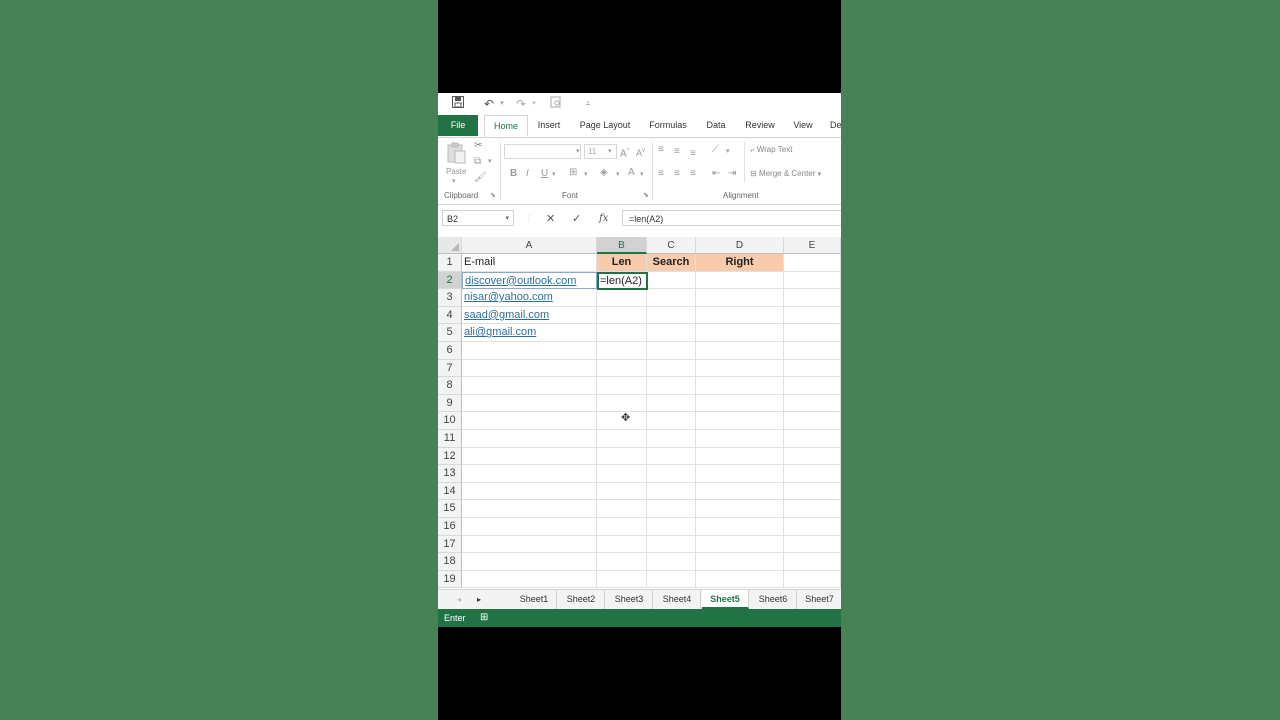  I want to click on cell-d14, so click(740, 491).